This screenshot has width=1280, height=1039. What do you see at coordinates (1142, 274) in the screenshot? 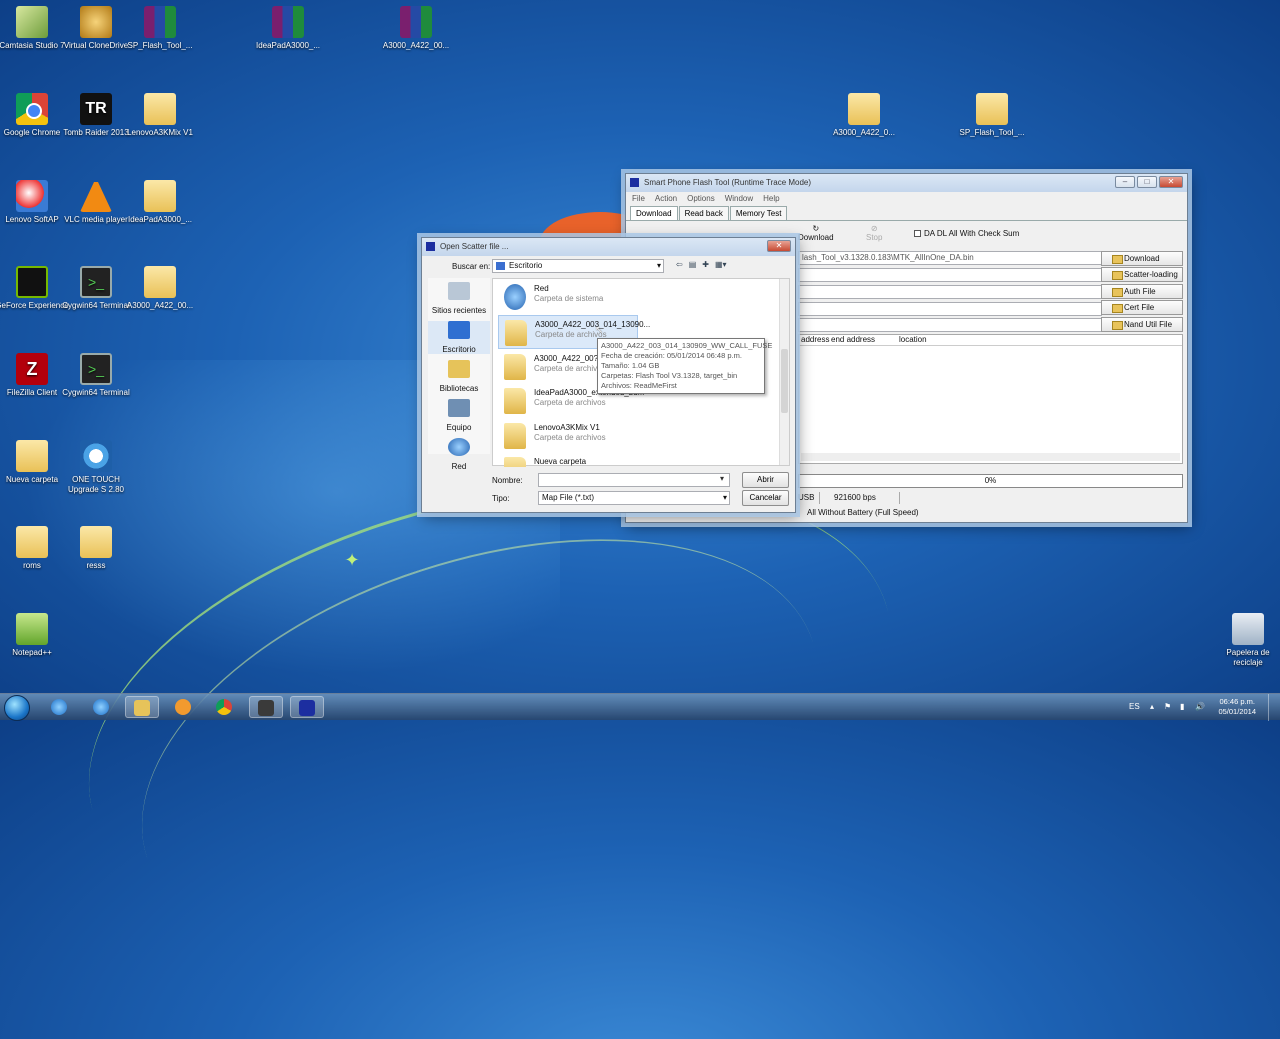
I see `scatter-loading-button: Scatter-loading` at bounding box center [1142, 274].